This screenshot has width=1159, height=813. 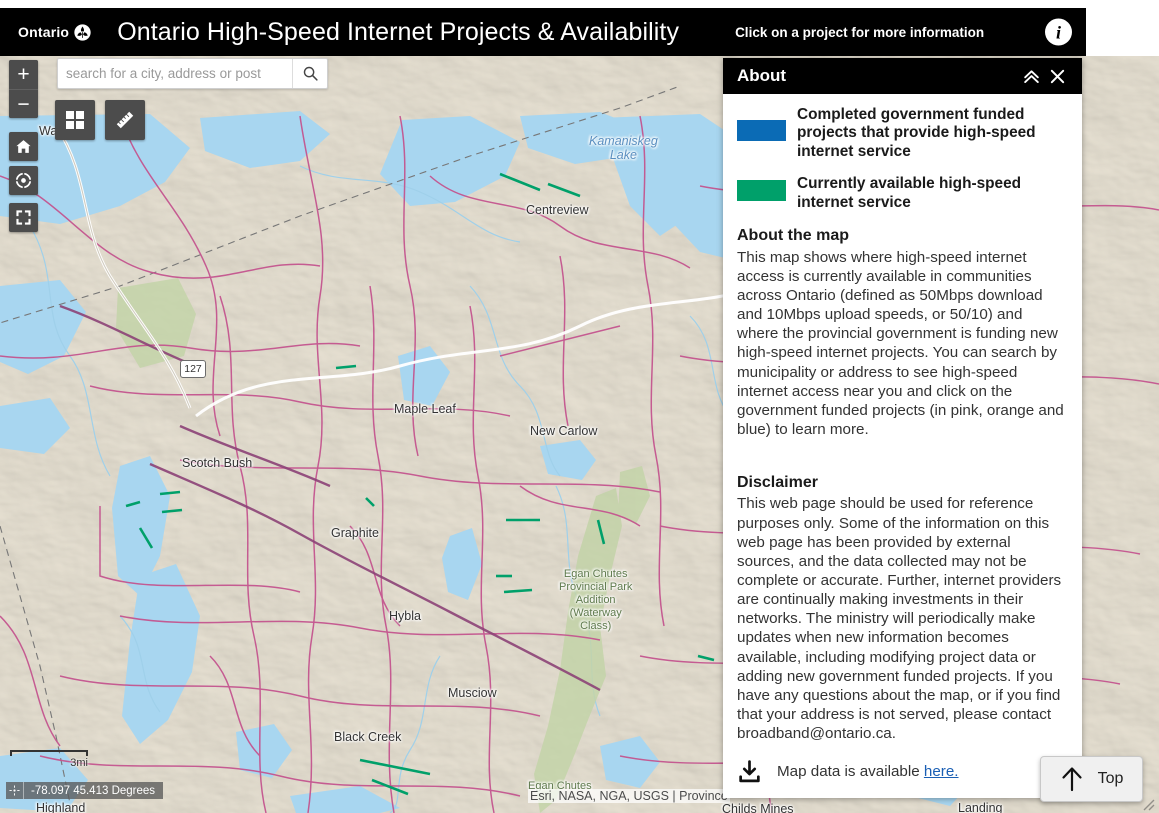 What do you see at coordinates (79, 763) in the screenshot?
I see `scale-bar-label: 3mi` at bounding box center [79, 763].